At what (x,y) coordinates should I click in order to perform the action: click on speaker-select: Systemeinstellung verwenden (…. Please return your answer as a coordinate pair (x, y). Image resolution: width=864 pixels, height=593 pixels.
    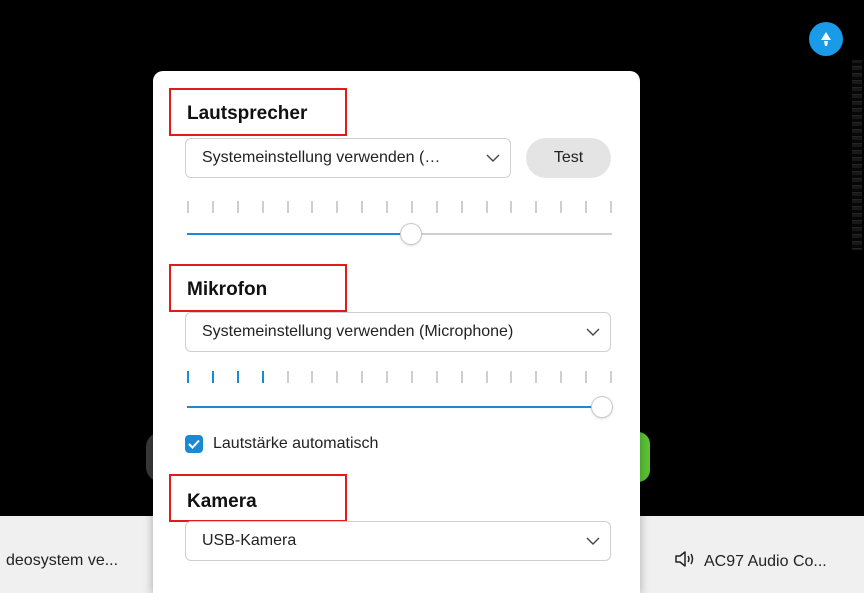
    Looking at the image, I should click on (348, 158).